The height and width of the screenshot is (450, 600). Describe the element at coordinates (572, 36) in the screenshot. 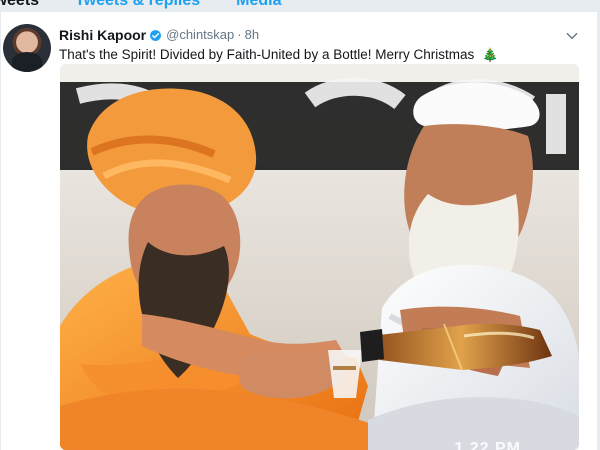

I see `chevron-down-icon` at that location.